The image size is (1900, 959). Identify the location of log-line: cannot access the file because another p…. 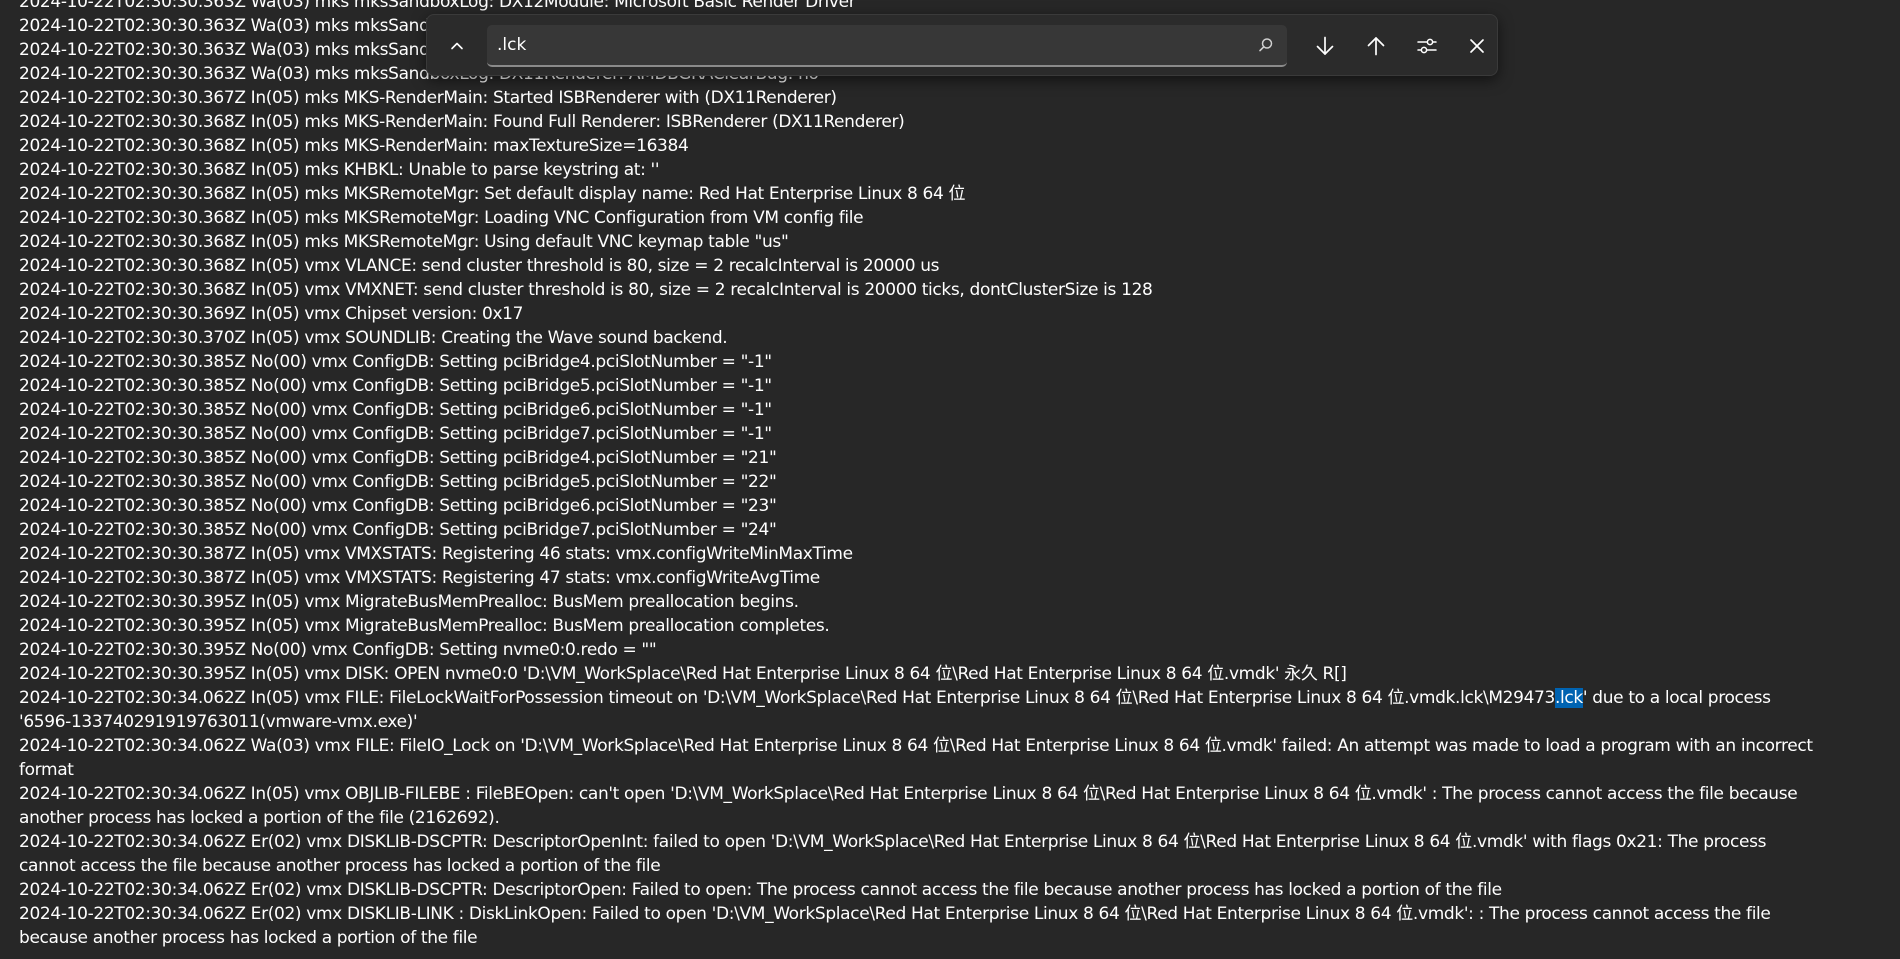
(340, 866).